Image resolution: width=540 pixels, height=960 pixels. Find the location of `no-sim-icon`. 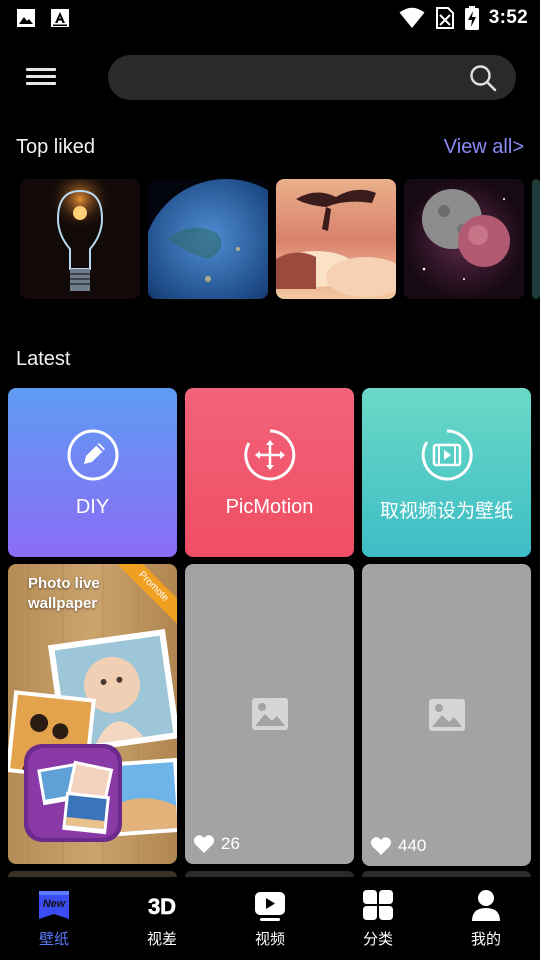

no-sim-icon is located at coordinates (444, 18).